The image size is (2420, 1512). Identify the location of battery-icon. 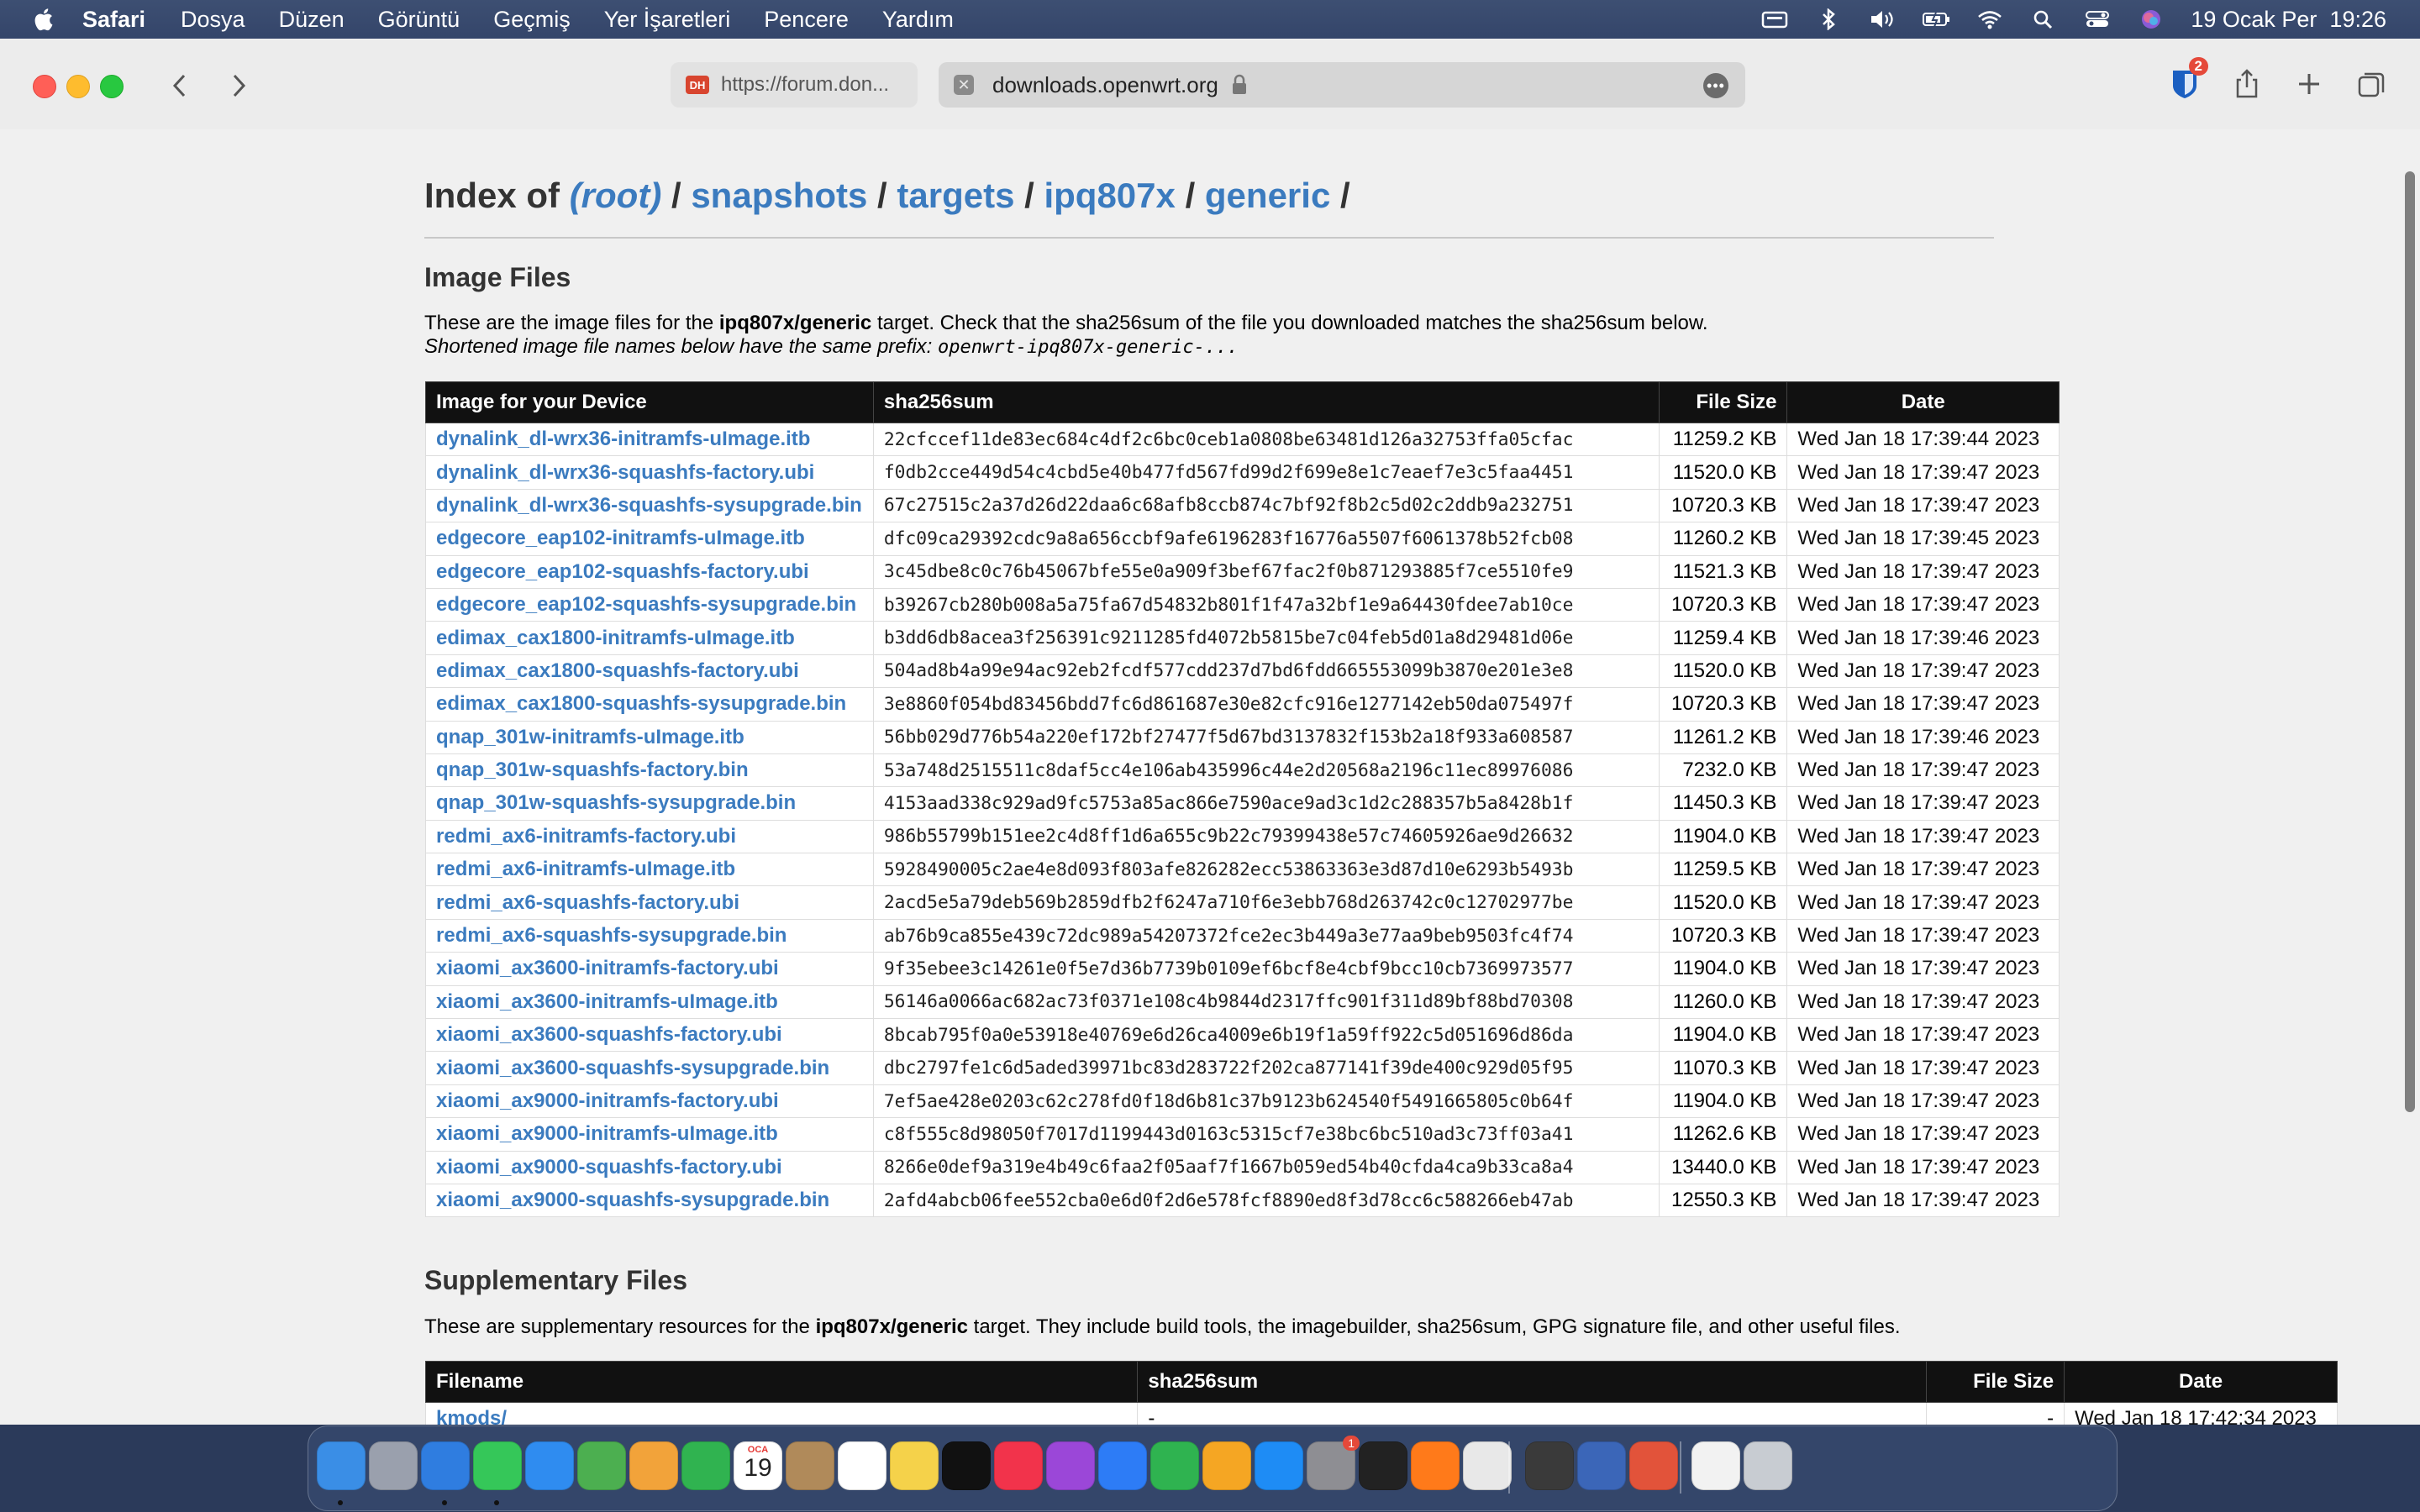
(1936, 19).